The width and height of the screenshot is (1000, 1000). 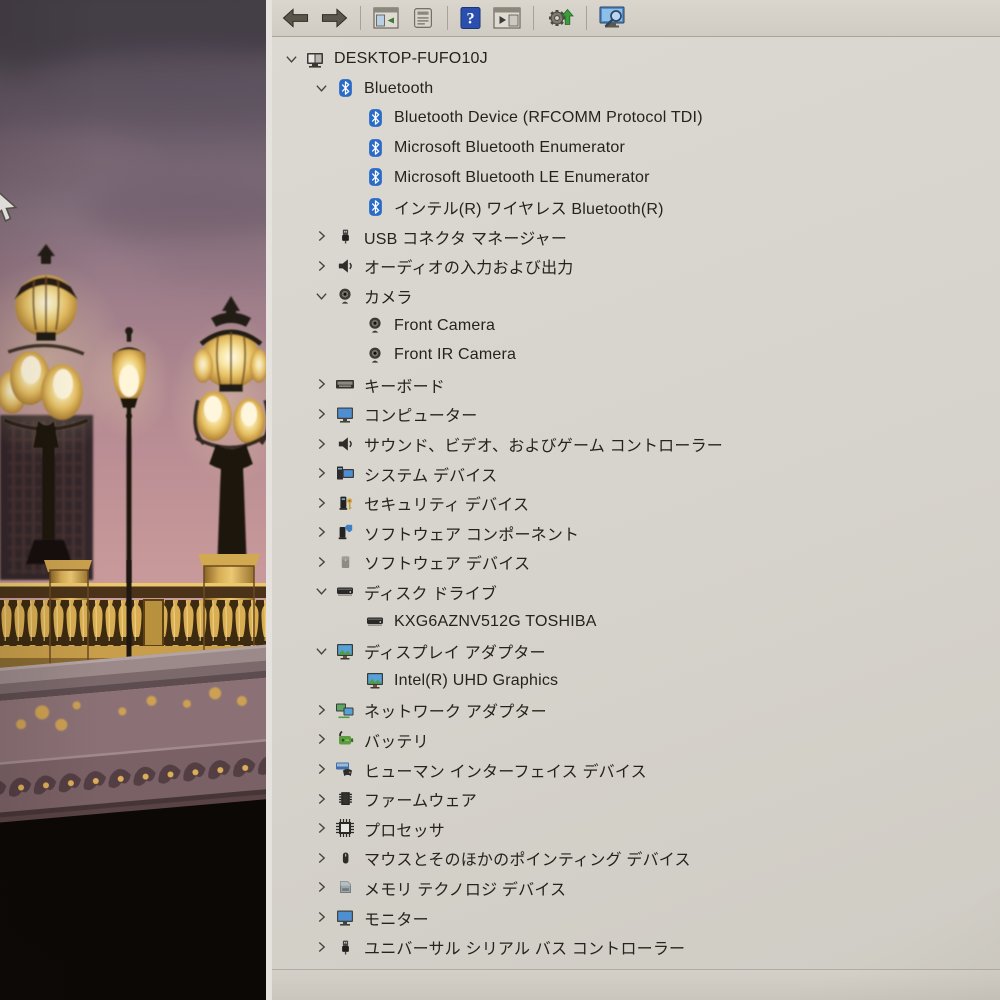 What do you see at coordinates (636, 888) in the screenshot?
I see `tree-item: メモリ テクノロジ デバイス` at bounding box center [636, 888].